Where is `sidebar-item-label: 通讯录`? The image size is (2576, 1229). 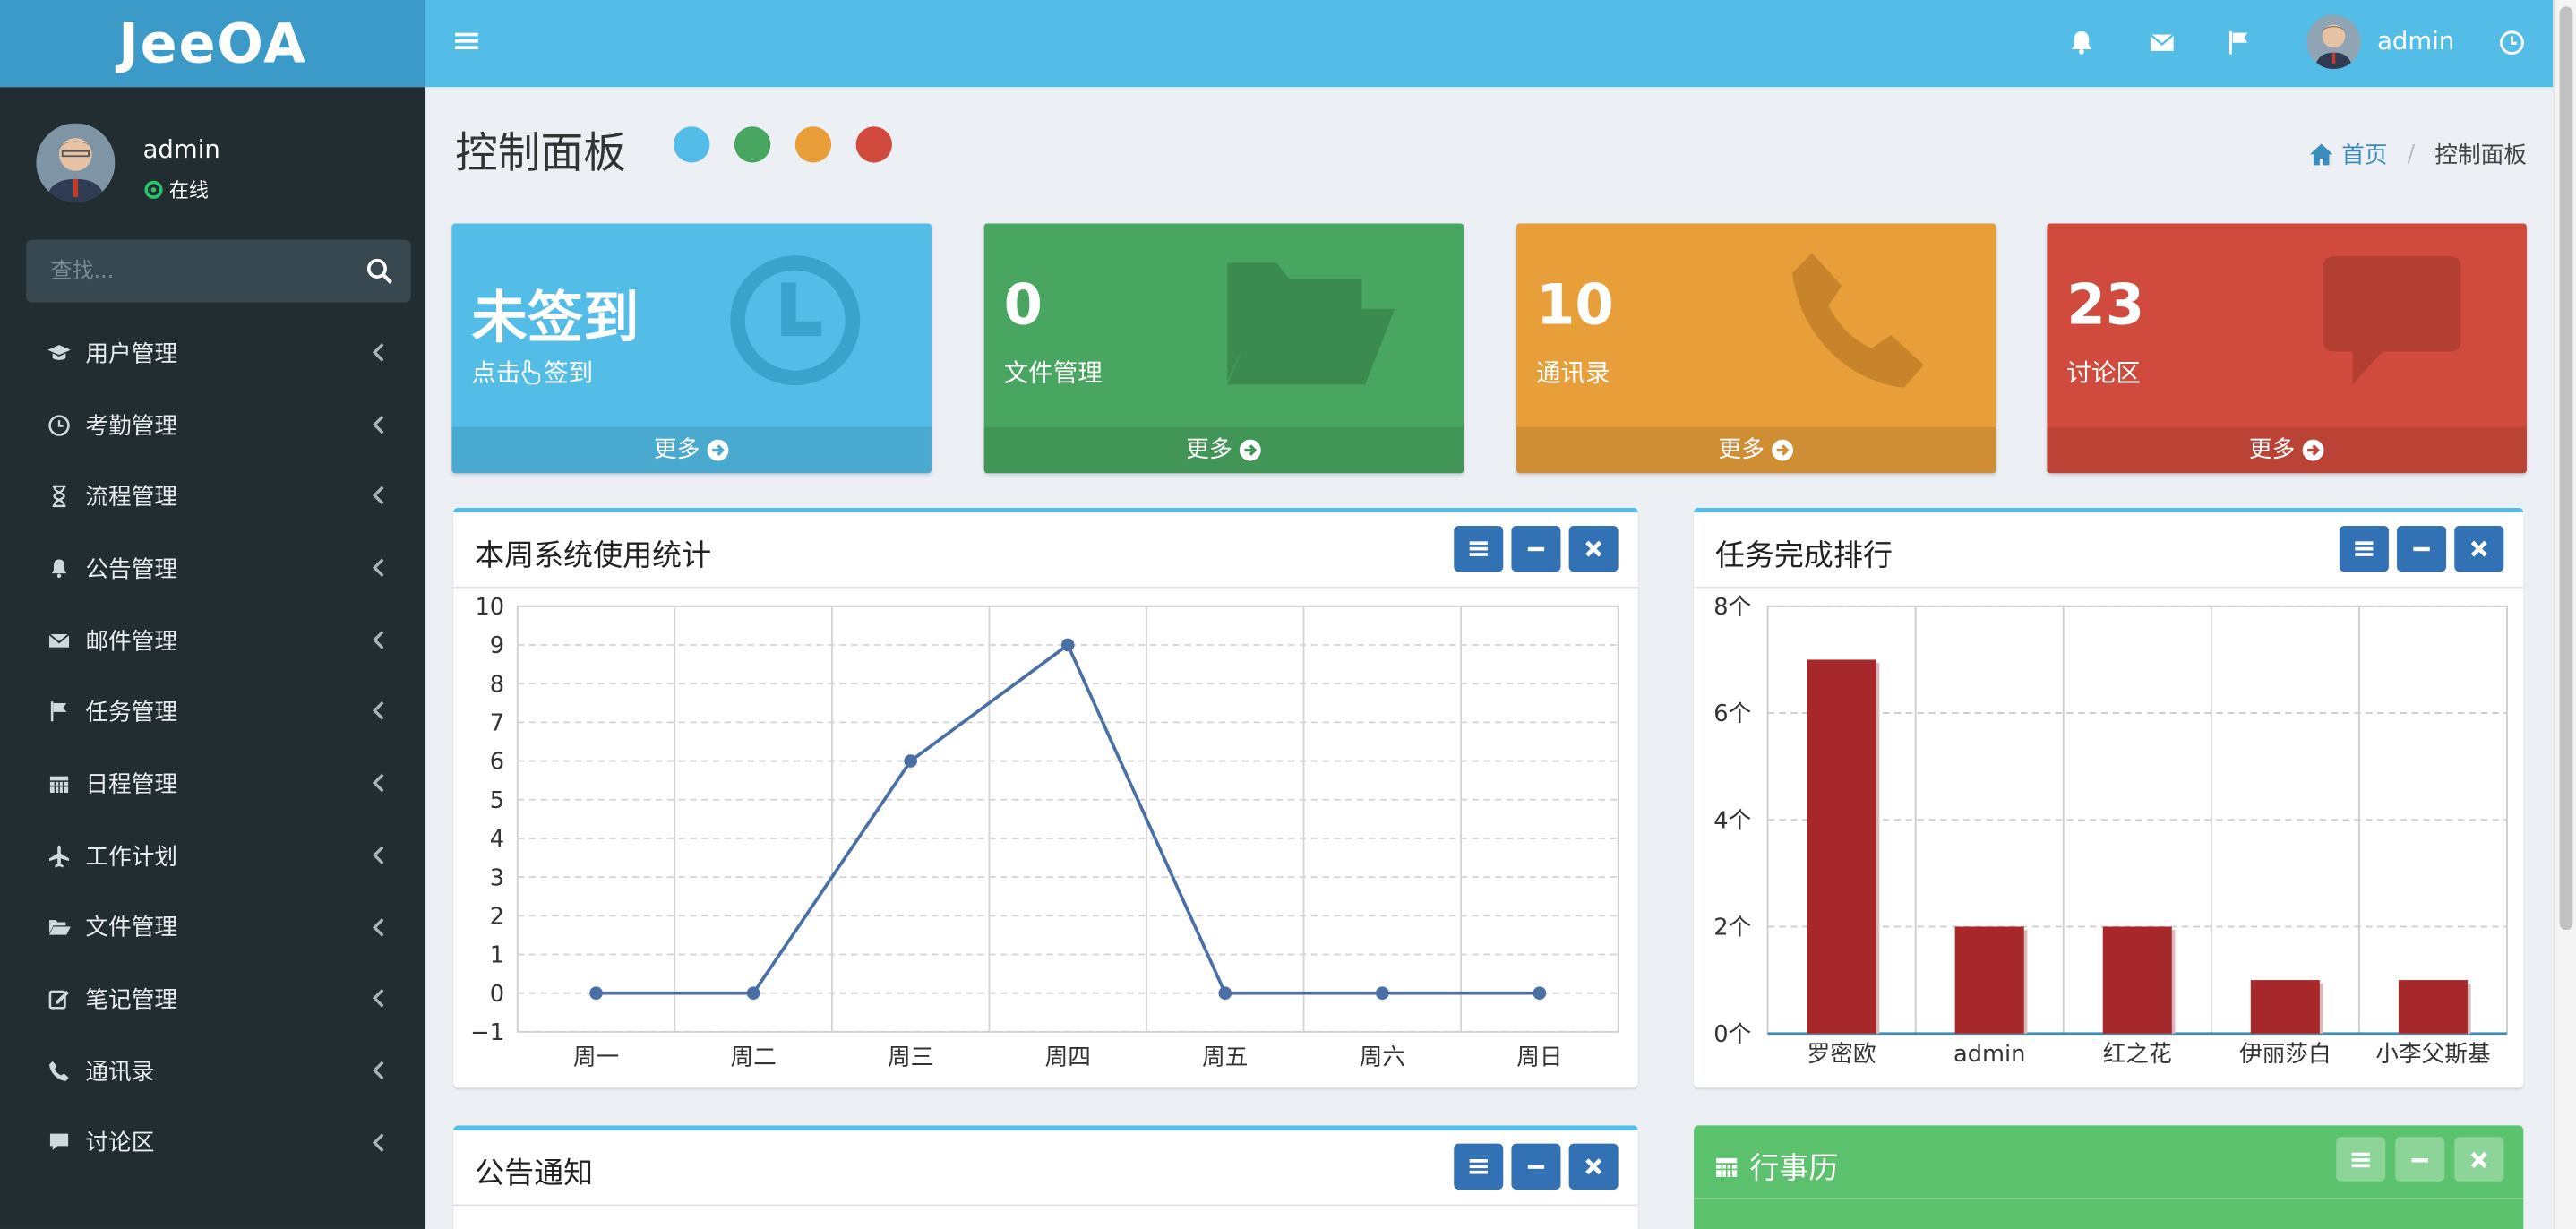 sidebar-item-label: 通讯录 is located at coordinates (120, 1072).